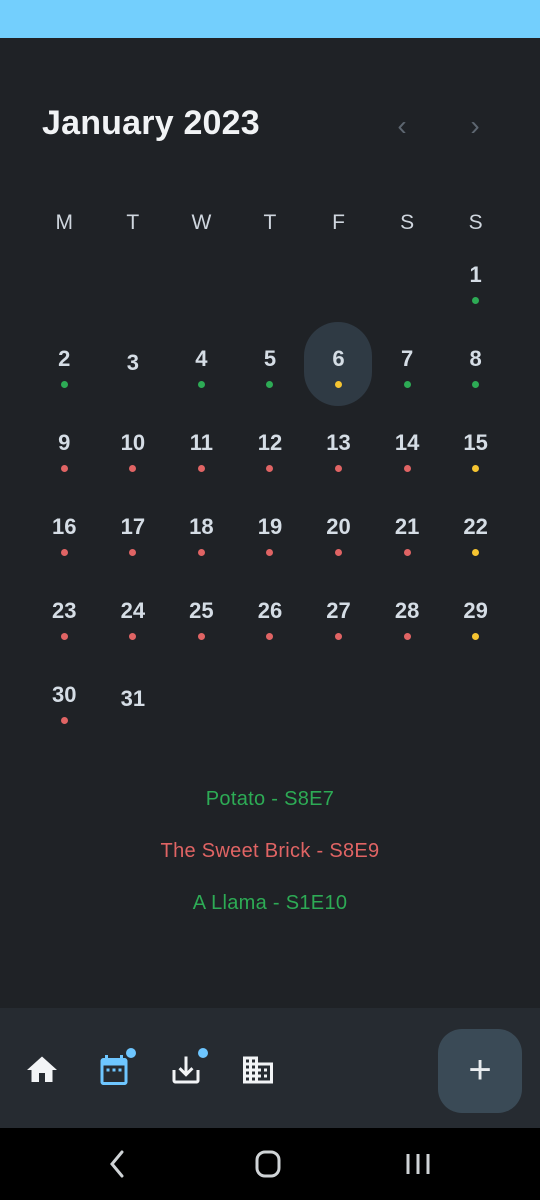 The height and width of the screenshot is (1200, 540). Describe the element at coordinates (338, 610) in the screenshot. I see `day-number: 27` at that location.